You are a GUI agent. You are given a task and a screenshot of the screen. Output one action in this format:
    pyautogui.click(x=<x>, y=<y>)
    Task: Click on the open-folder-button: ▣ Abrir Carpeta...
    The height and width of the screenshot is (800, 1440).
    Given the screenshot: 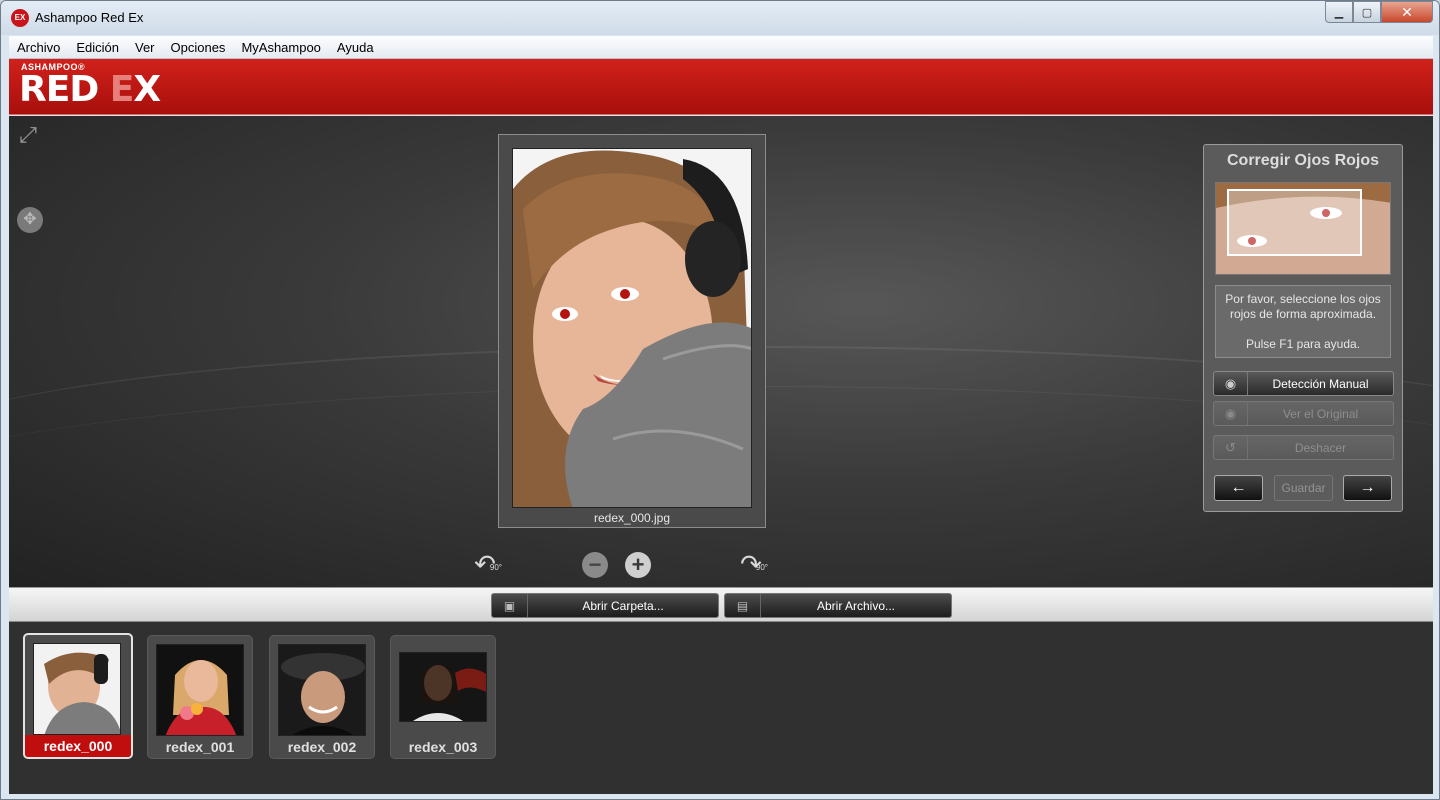 What is the action you would take?
    pyautogui.click(x=605, y=605)
    